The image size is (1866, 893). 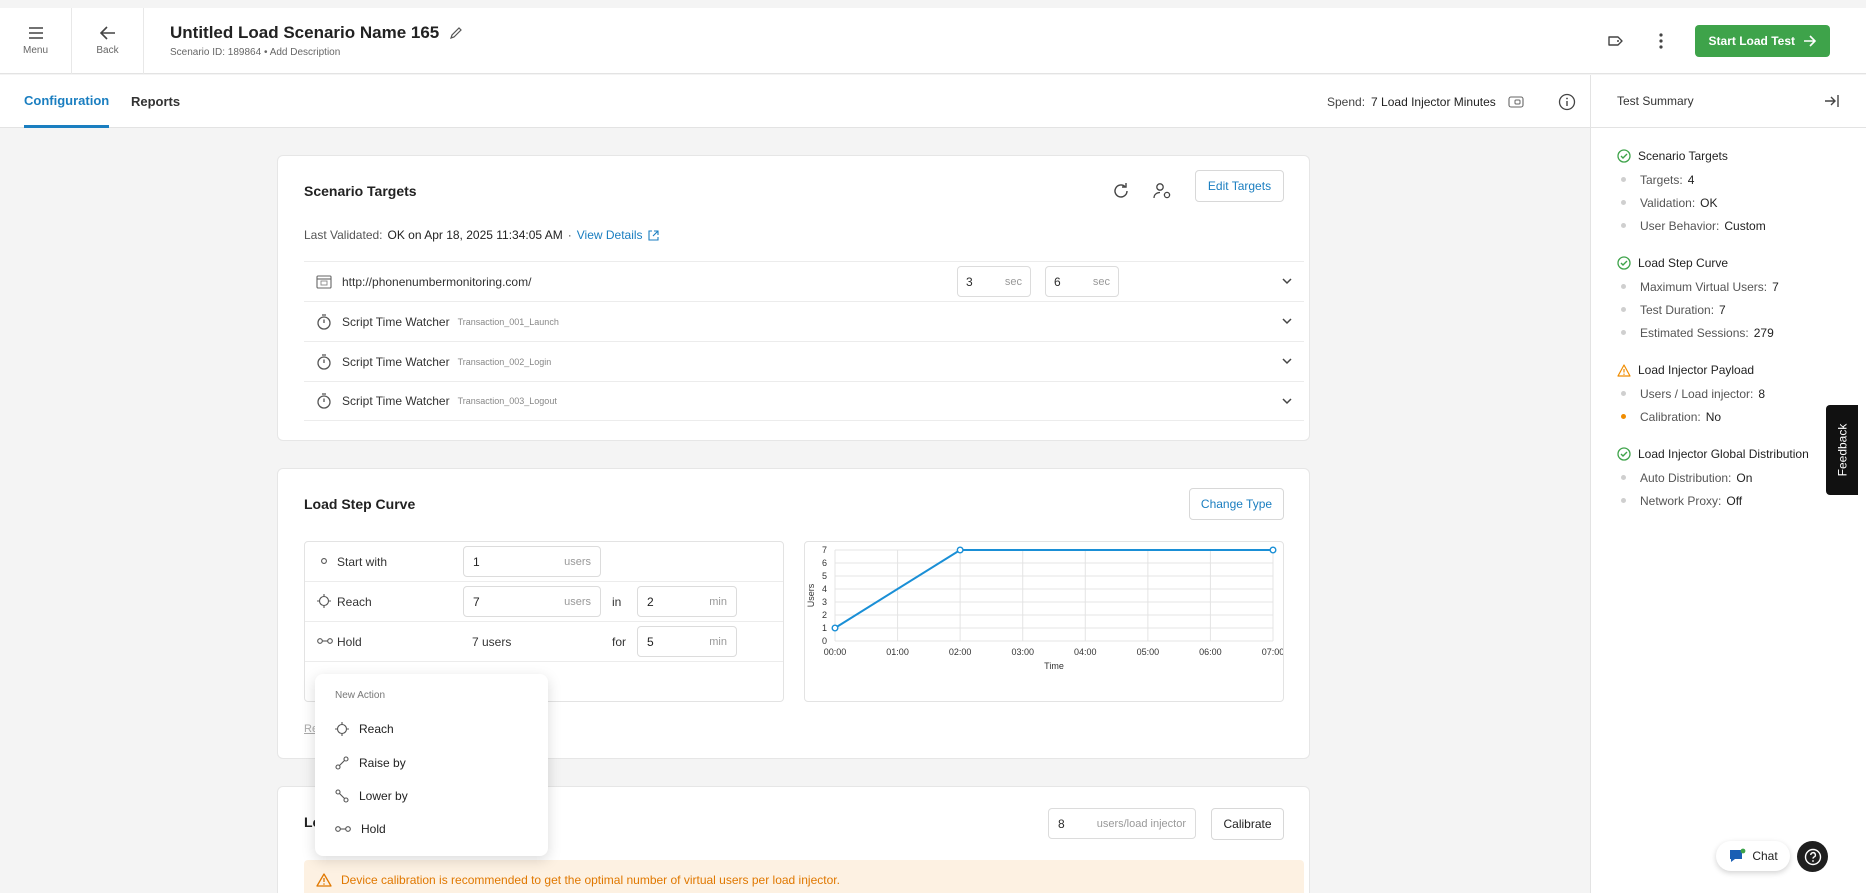 What do you see at coordinates (1810, 41) in the screenshot?
I see `arrow-right-icon` at bounding box center [1810, 41].